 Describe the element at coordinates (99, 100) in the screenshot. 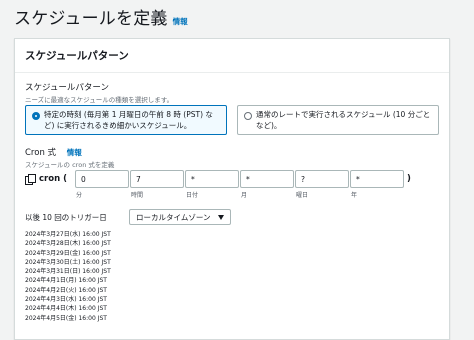

I see `pattern-description: ニーズに最適なスケジュールの種類を選択します。` at that location.